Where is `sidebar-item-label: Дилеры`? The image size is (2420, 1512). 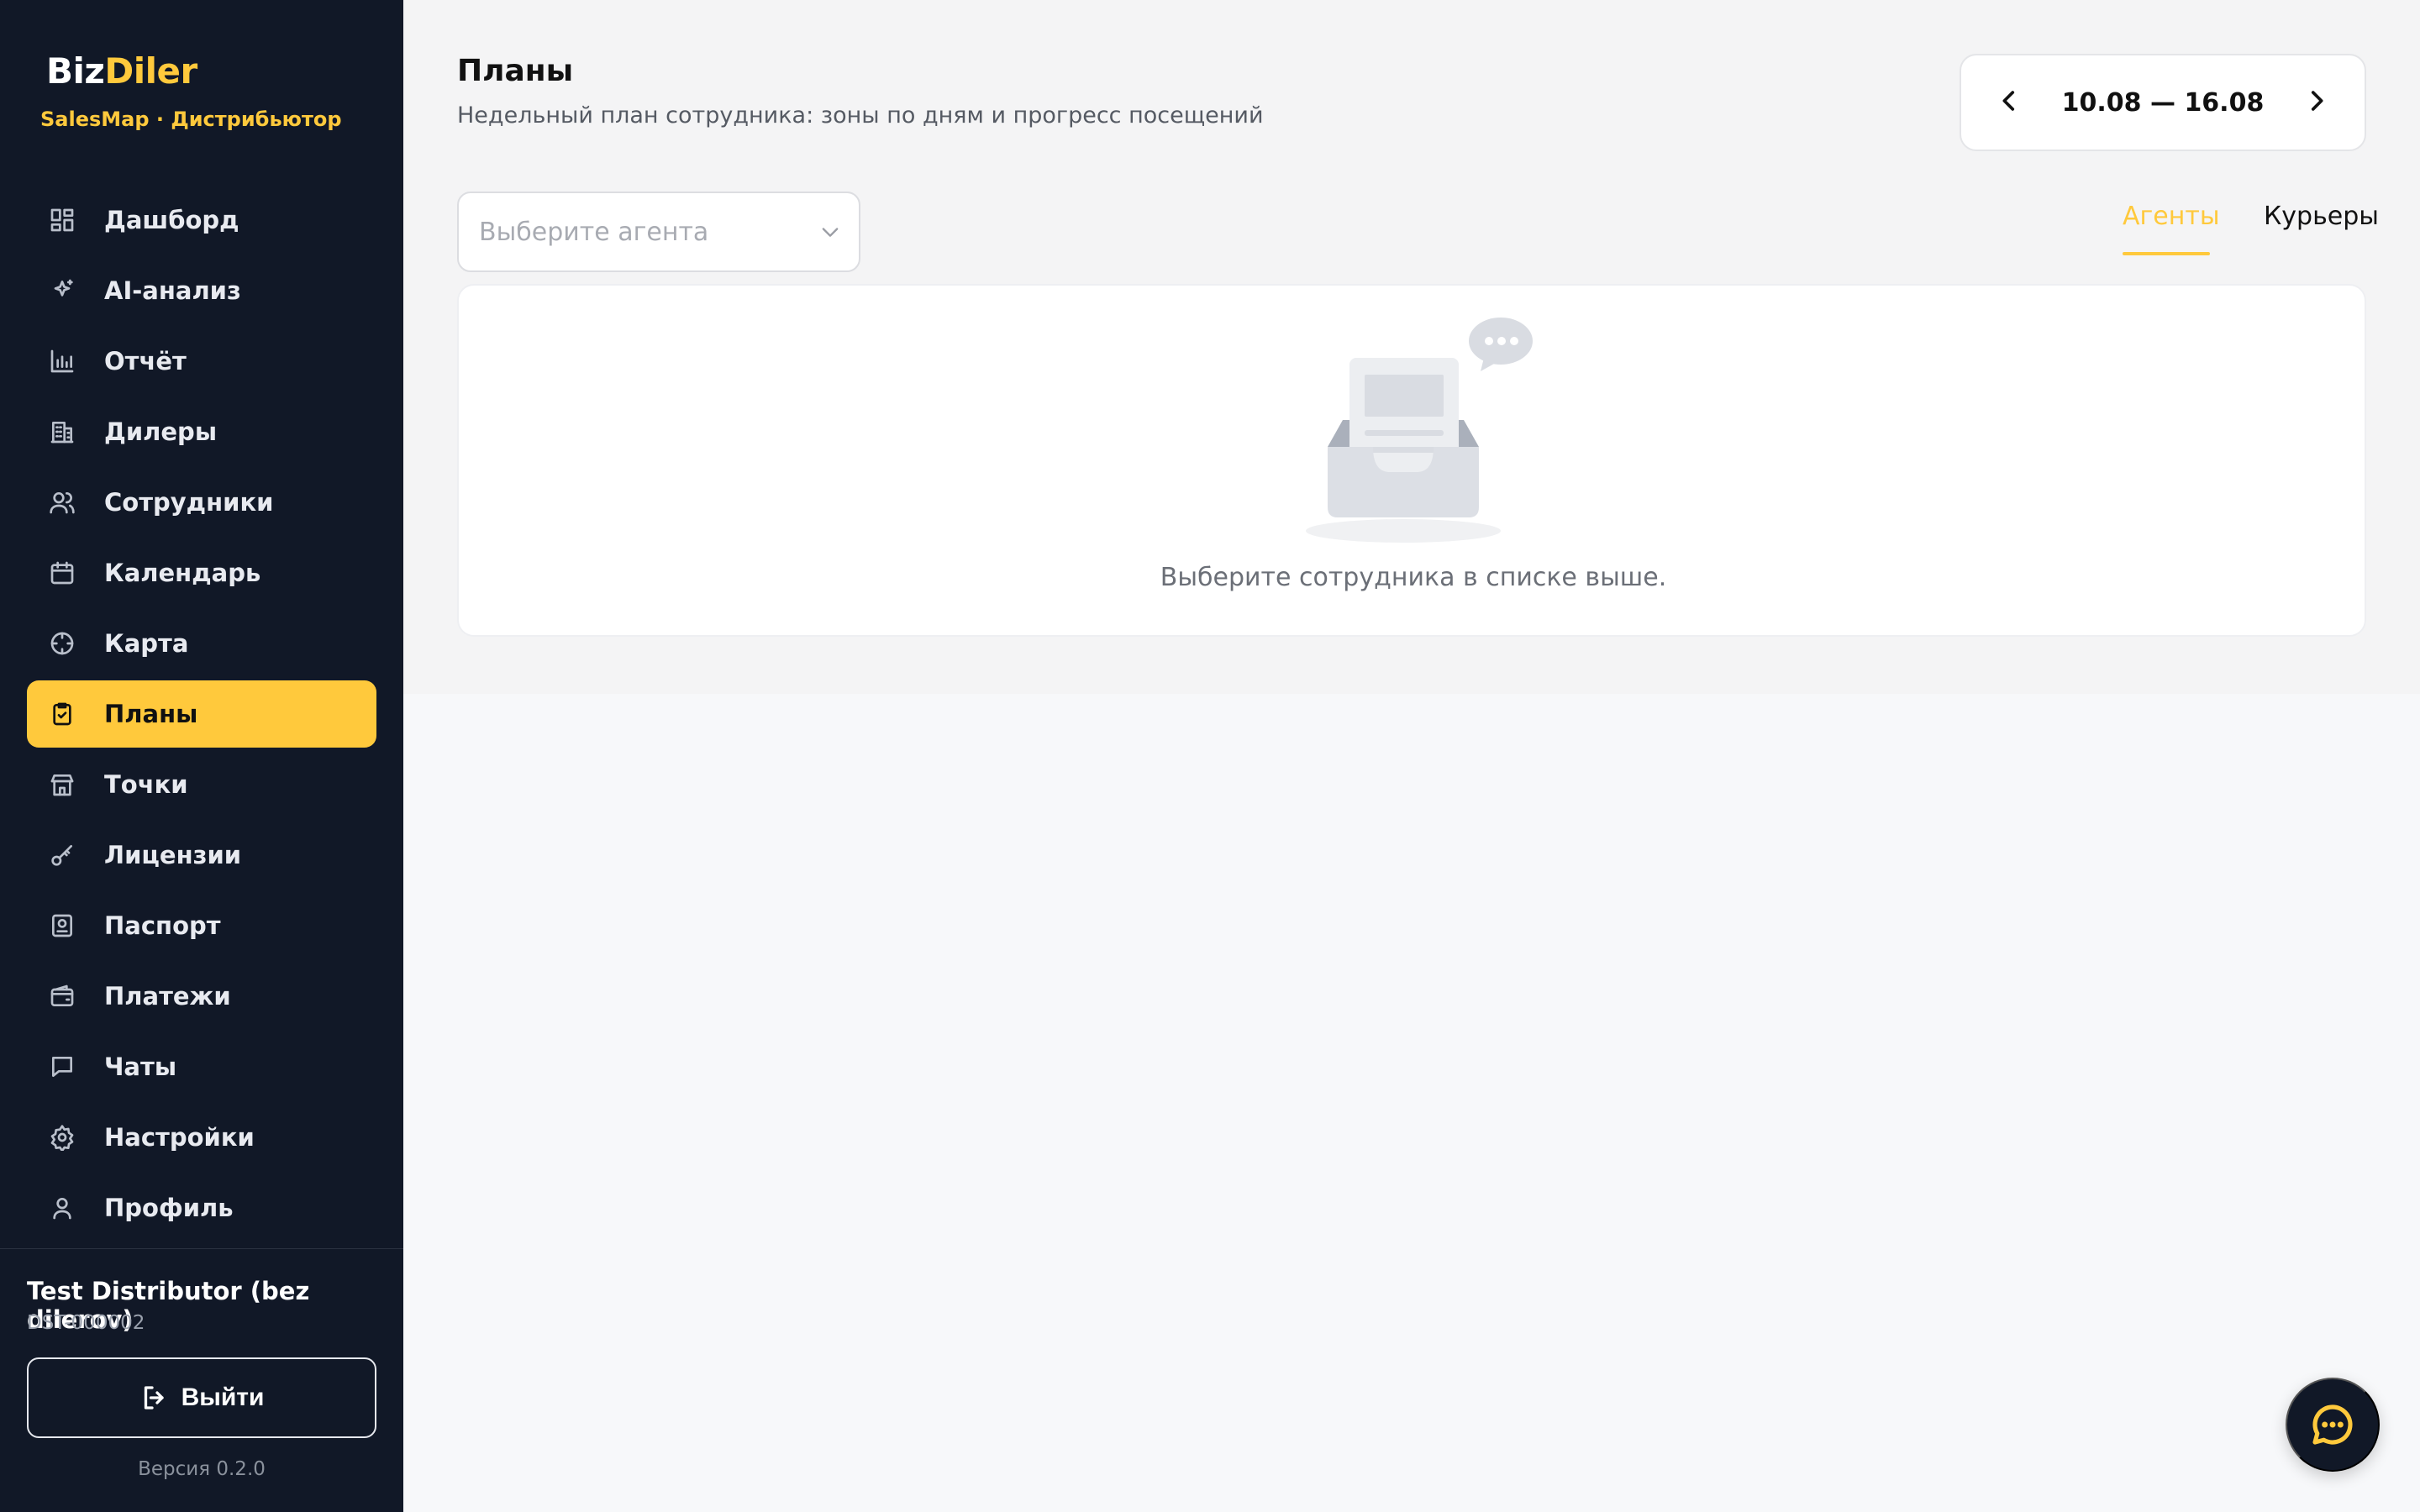
sidebar-item-label: Дилеры is located at coordinates (161, 431).